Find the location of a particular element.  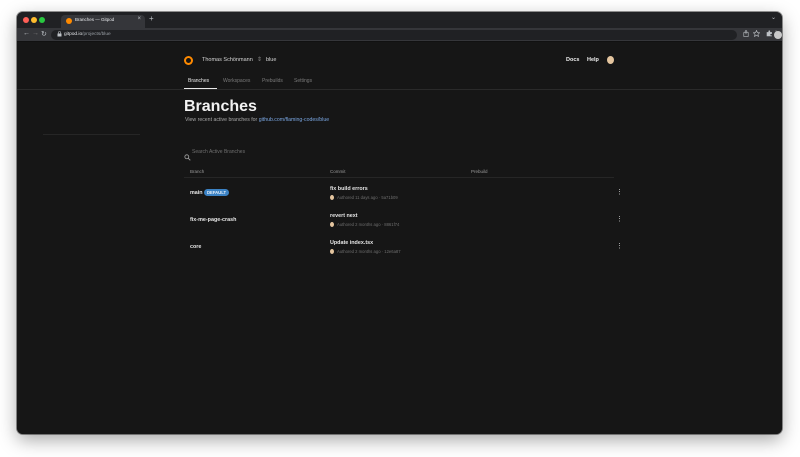

back-icon: ← is located at coordinates (26, 33).